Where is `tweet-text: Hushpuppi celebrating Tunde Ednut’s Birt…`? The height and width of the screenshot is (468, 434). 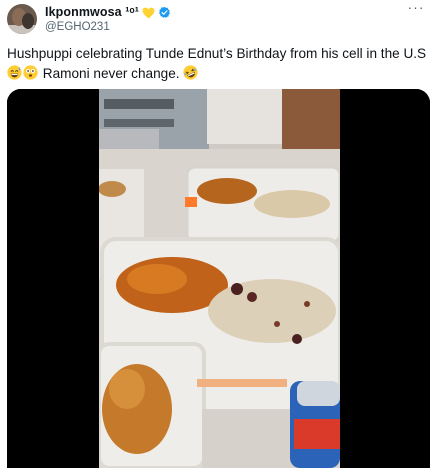 tweet-text: Hushpuppi celebrating Tunde Ednut’s Birt… is located at coordinates (217, 64).